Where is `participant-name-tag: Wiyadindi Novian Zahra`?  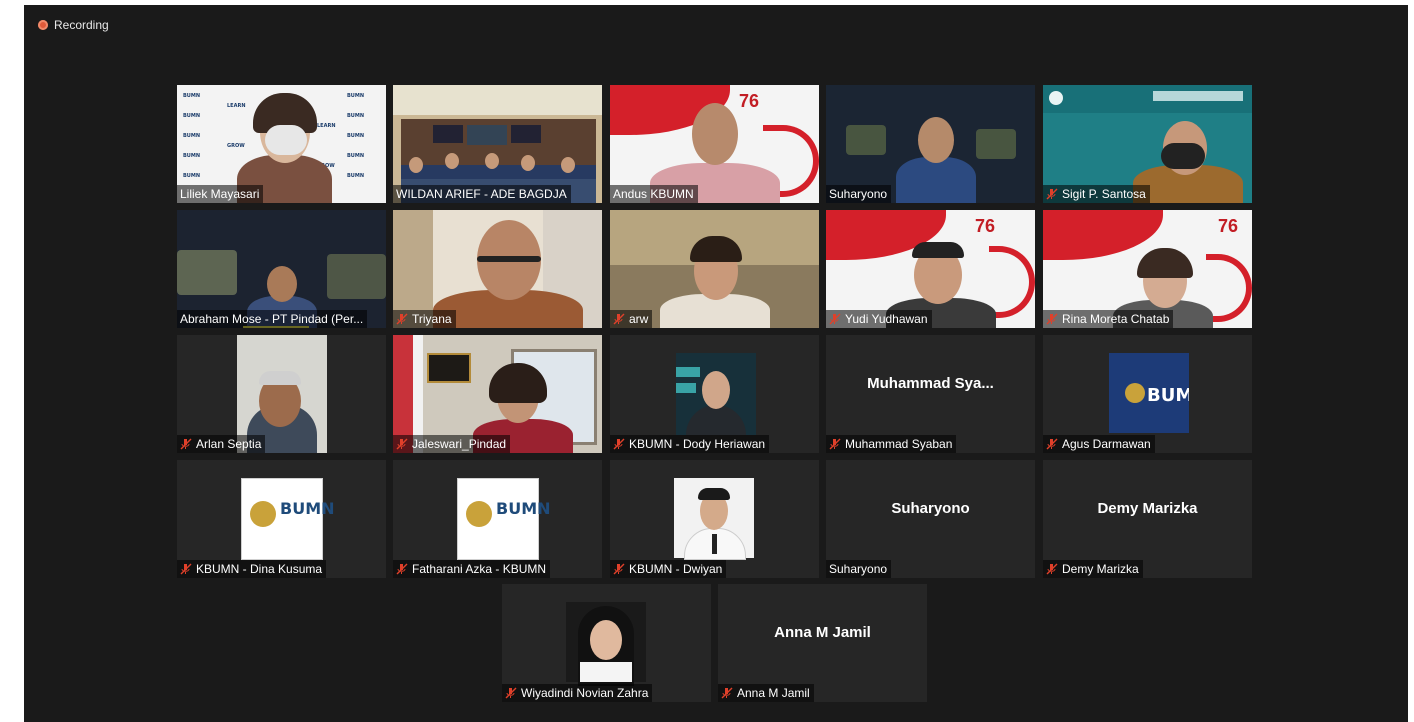
participant-name-tag: Wiyadindi Novian Zahra is located at coordinates (577, 693).